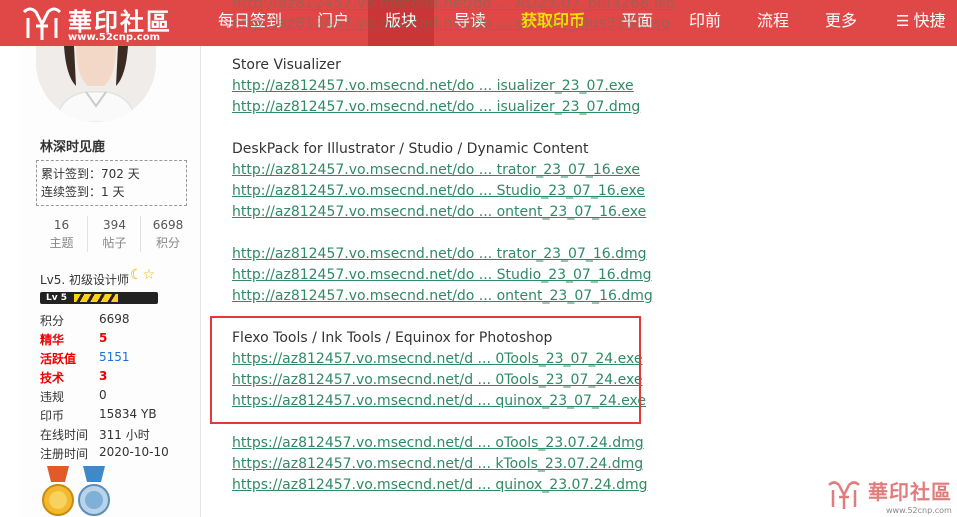  Describe the element at coordinates (111, 183) in the screenshot. I see `checkin-summary: 累计签到：702 天 连续签到：1 天` at that location.